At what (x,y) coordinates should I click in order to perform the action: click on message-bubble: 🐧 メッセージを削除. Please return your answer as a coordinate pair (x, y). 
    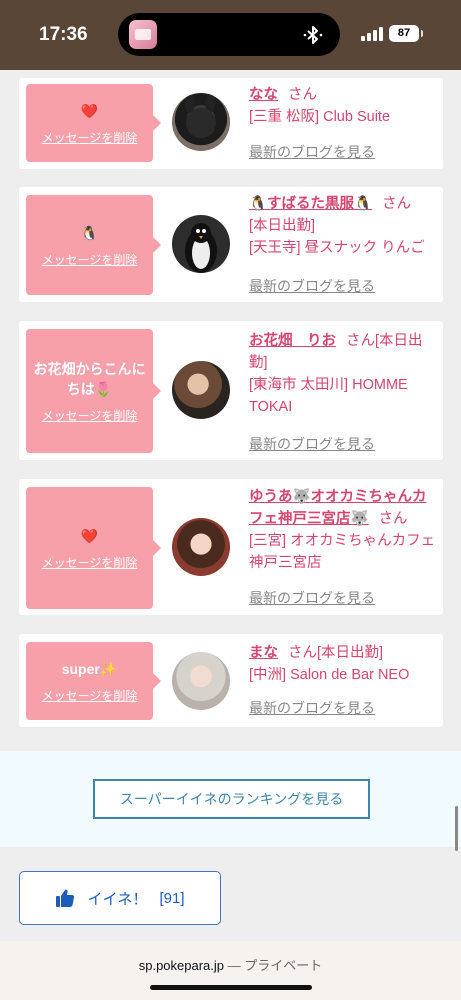
    Looking at the image, I should click on (93, 245).